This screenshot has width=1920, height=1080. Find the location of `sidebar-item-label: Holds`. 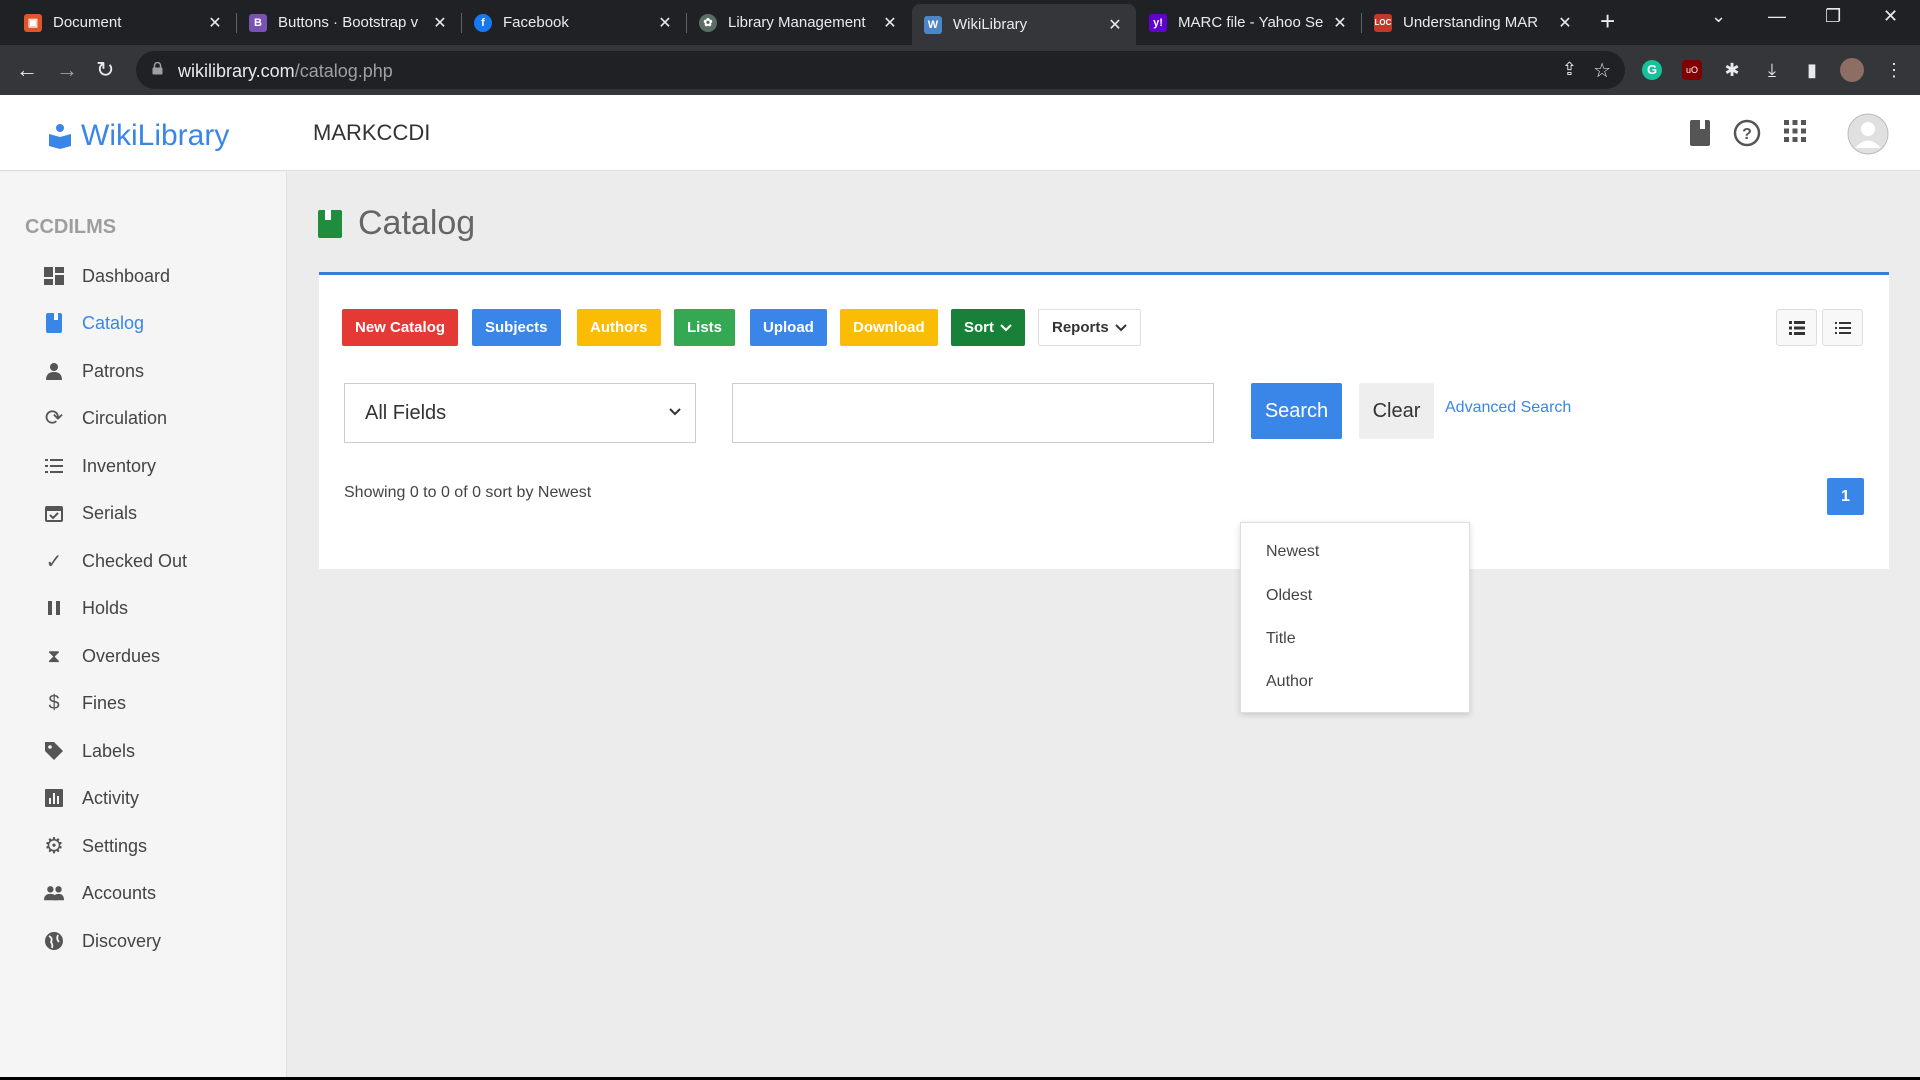

sidebar-item-label: Holds is located at coordinates (105, 607).